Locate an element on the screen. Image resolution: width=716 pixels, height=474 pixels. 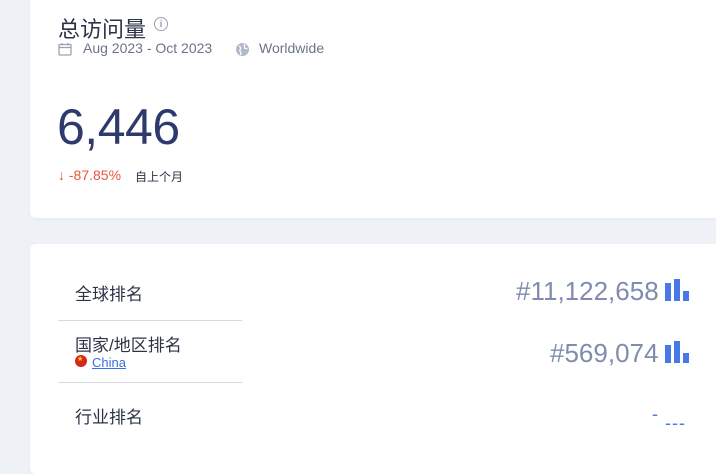
industry-rank-value: - is located at coordinates (655, 414).